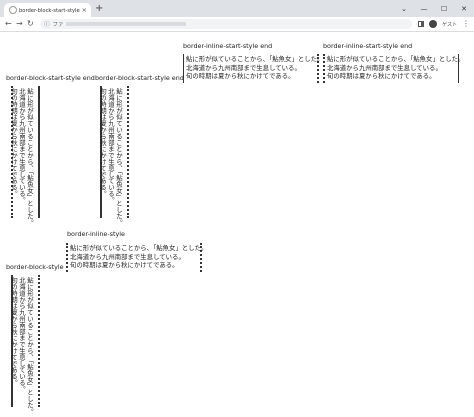  I want to click on address-text: ファ, so click(58, 25).